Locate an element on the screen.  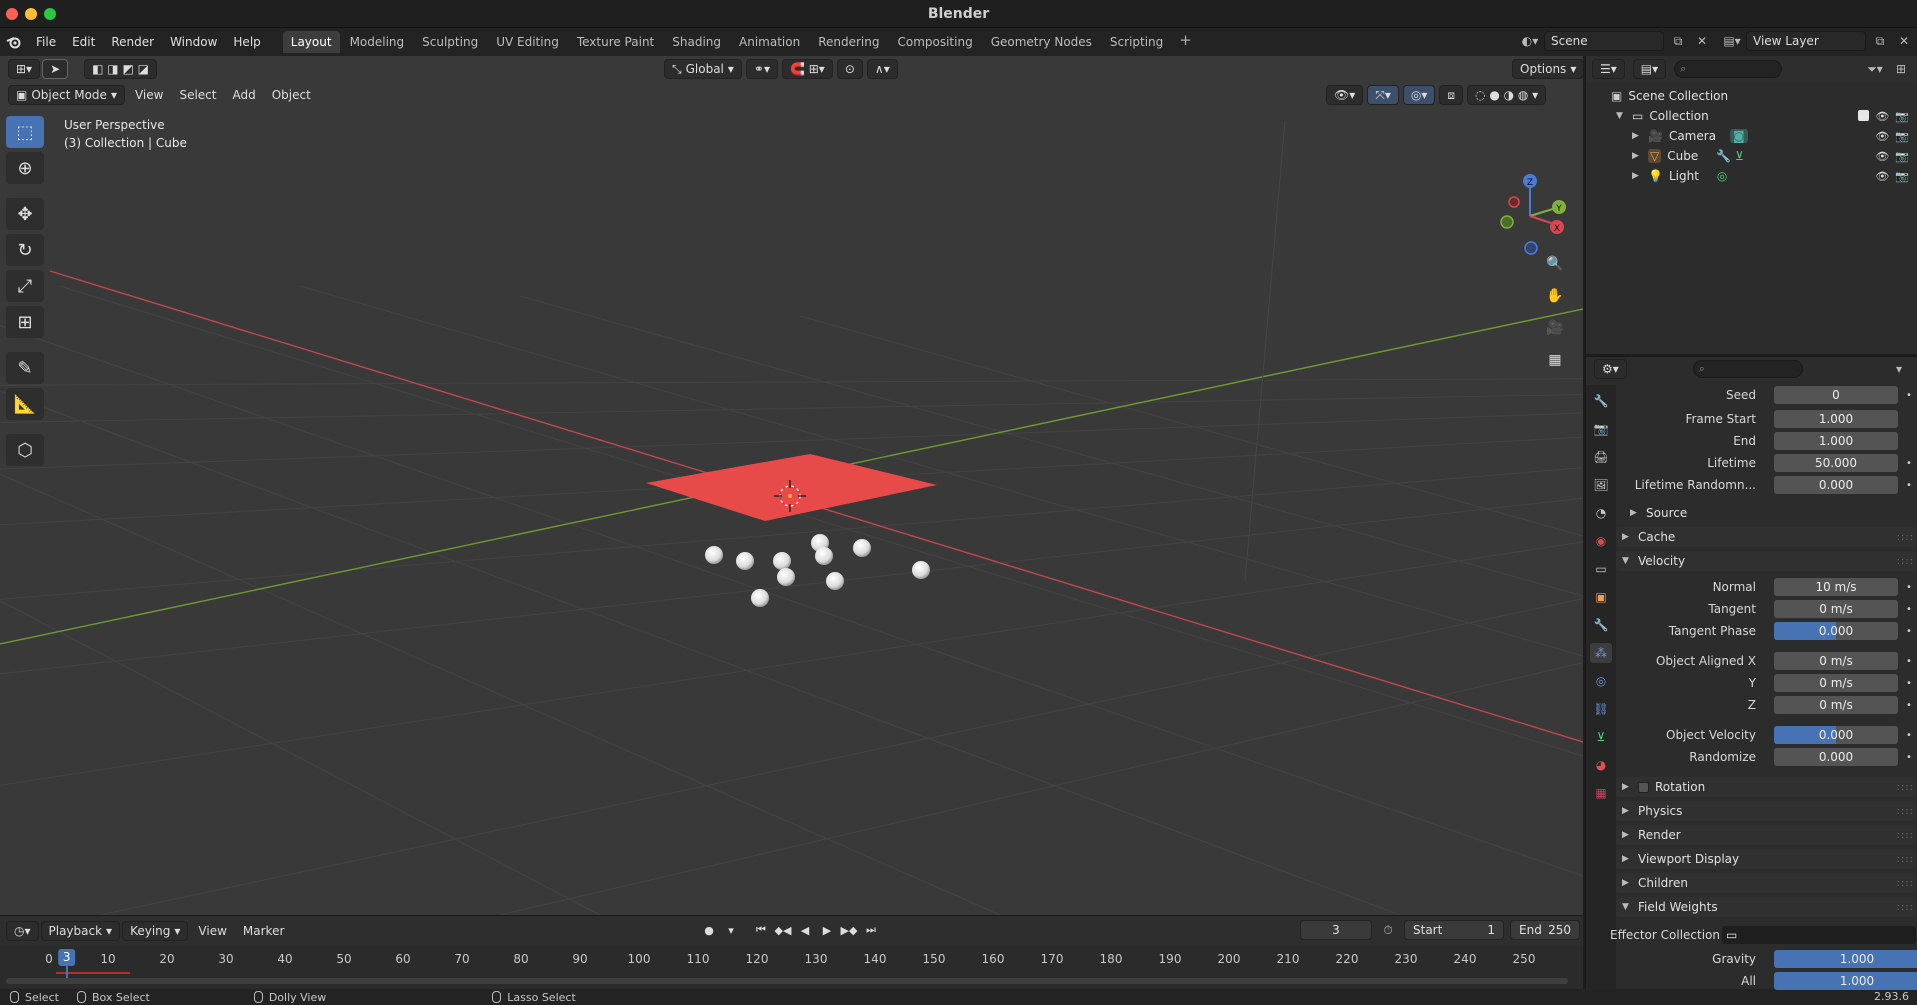
outliner-editor-type: ☰▾ is located at coordinates (1608, 69).